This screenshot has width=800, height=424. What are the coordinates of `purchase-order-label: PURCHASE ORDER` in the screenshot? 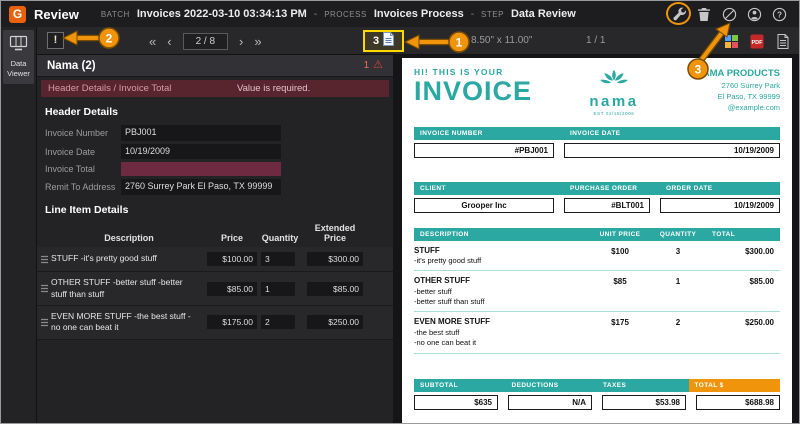 It's located at (604, 188).